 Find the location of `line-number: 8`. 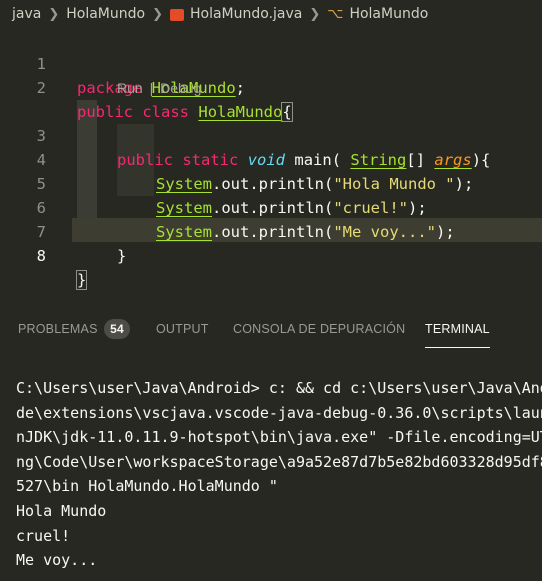

line-number: 8 is located at coordinates (41, 256).